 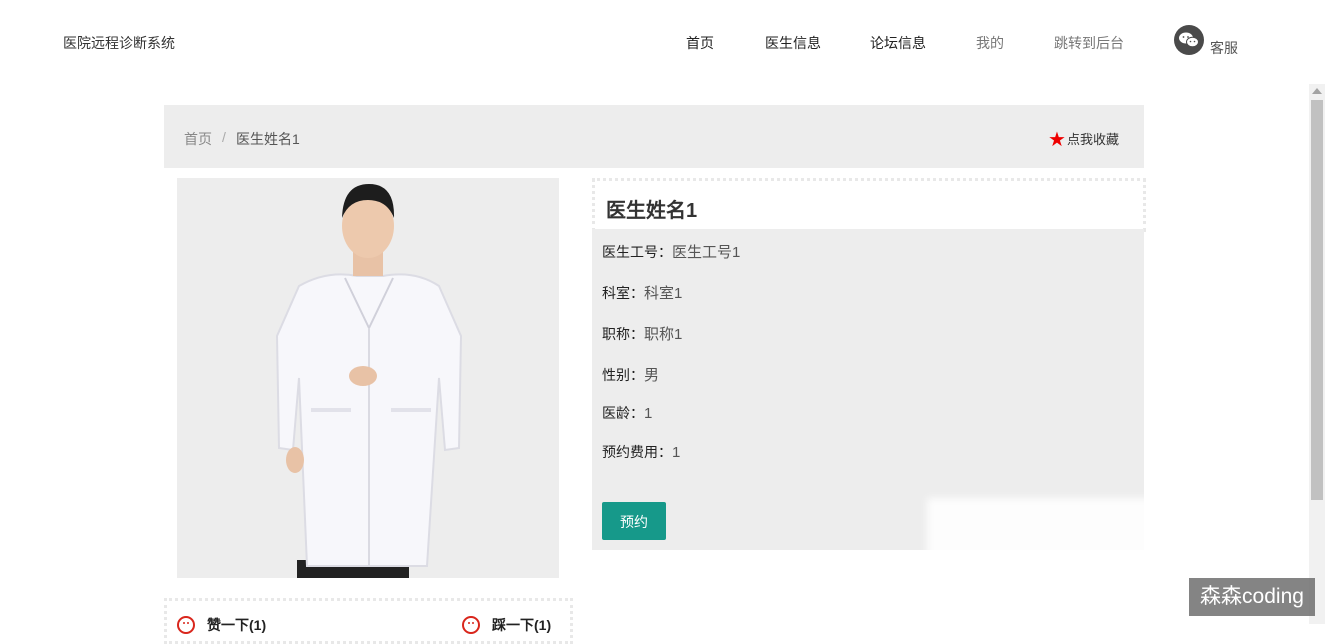 I want to click on field-department: 科室：科室1, so click(x=642, y=292).